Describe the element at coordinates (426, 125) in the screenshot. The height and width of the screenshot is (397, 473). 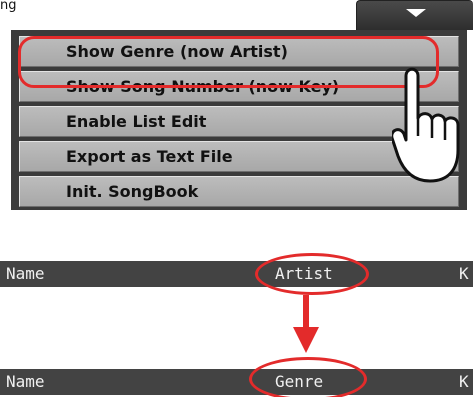
I see `pointing-hand-icon` at that location.